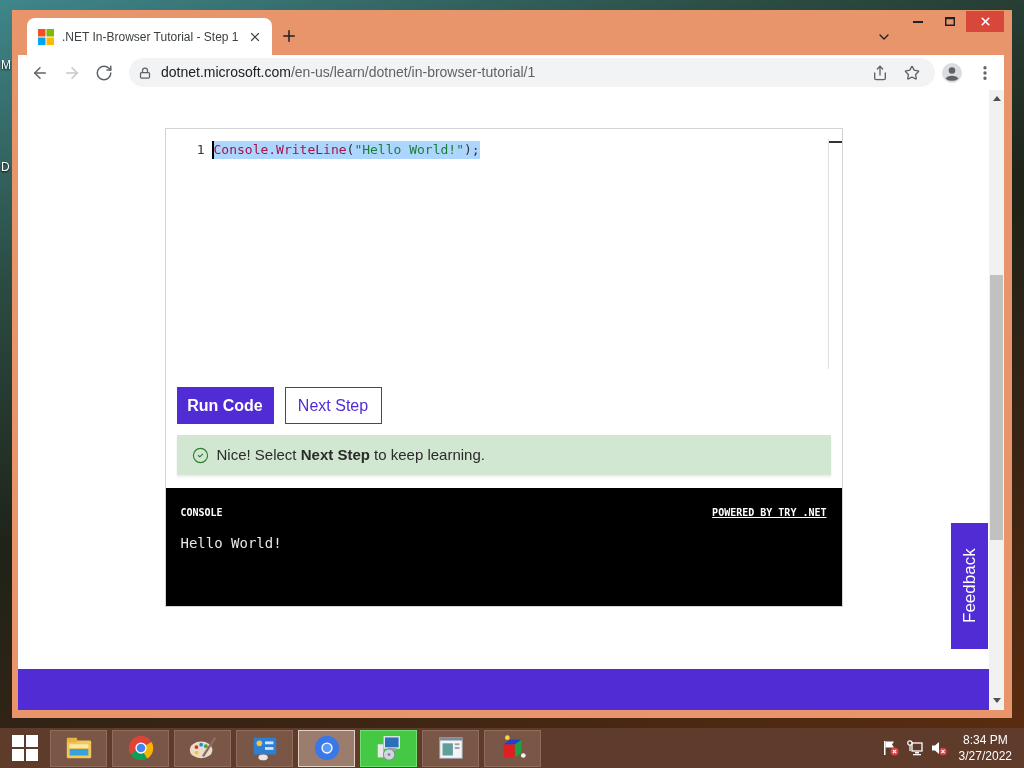 Image resolution: width=1024 pixels, height=768 pixels. Describe the element at coordinates (25, 748) in the screenshot. I see `windows-logo-icon` at that location.